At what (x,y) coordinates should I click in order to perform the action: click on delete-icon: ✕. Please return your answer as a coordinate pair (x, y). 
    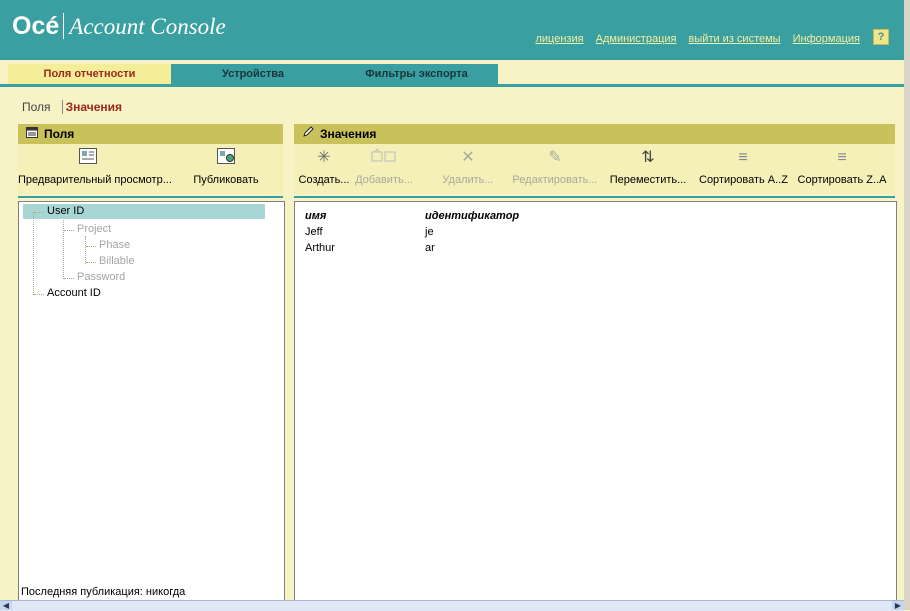
    Looking at the image, I should click on (468, 157).